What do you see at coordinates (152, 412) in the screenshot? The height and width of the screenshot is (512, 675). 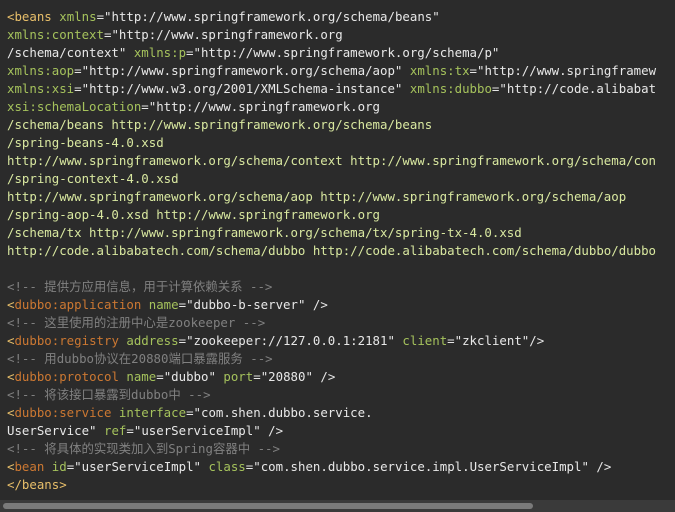 I see `code-token: interface` at bounding box center [152, 412].